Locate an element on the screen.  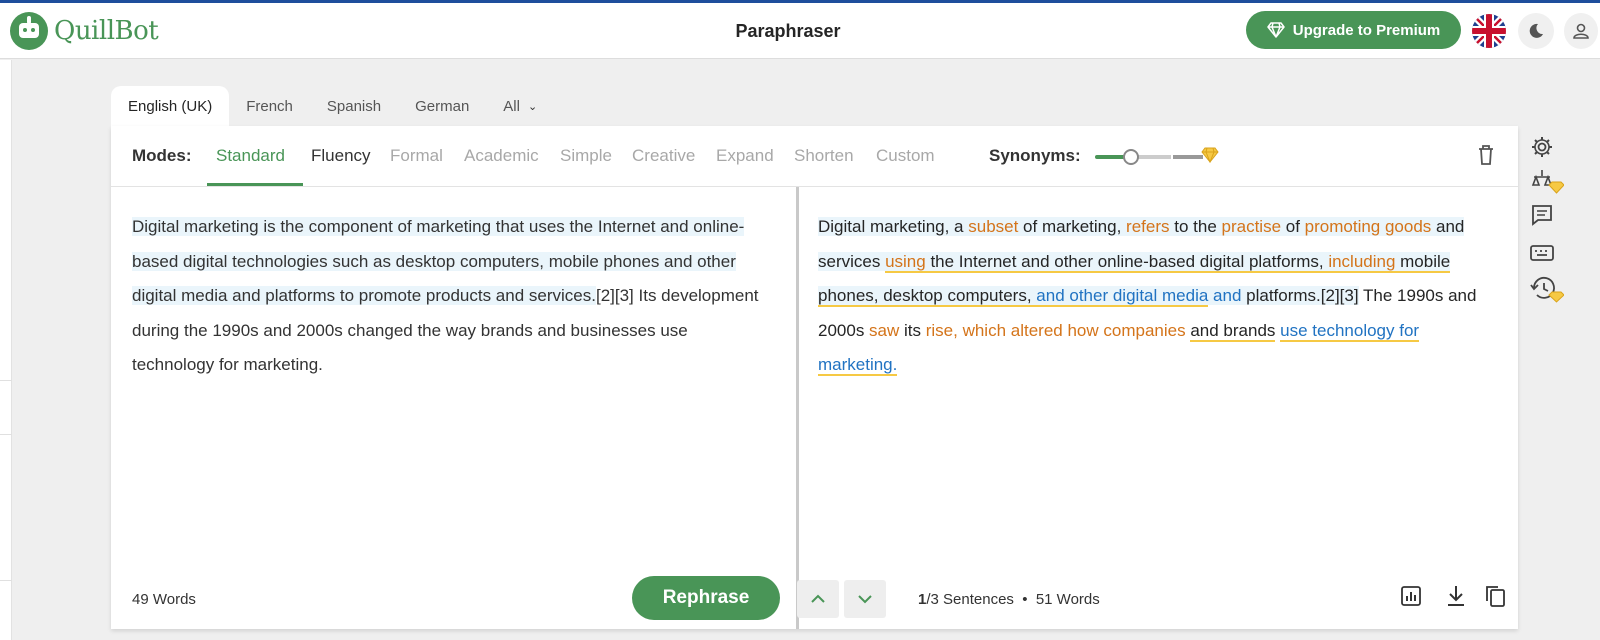
sentence-total: /3 Sentences is located at coordinates (970, 599).